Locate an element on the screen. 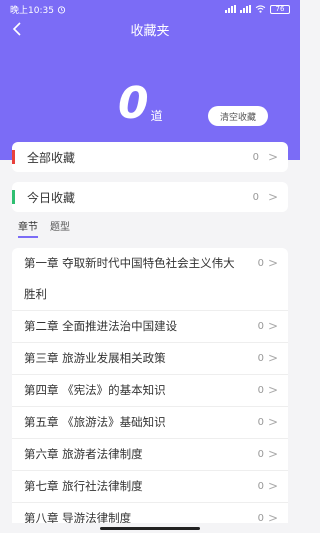  battery-icon: 76 is located at coordinates (280, 9).